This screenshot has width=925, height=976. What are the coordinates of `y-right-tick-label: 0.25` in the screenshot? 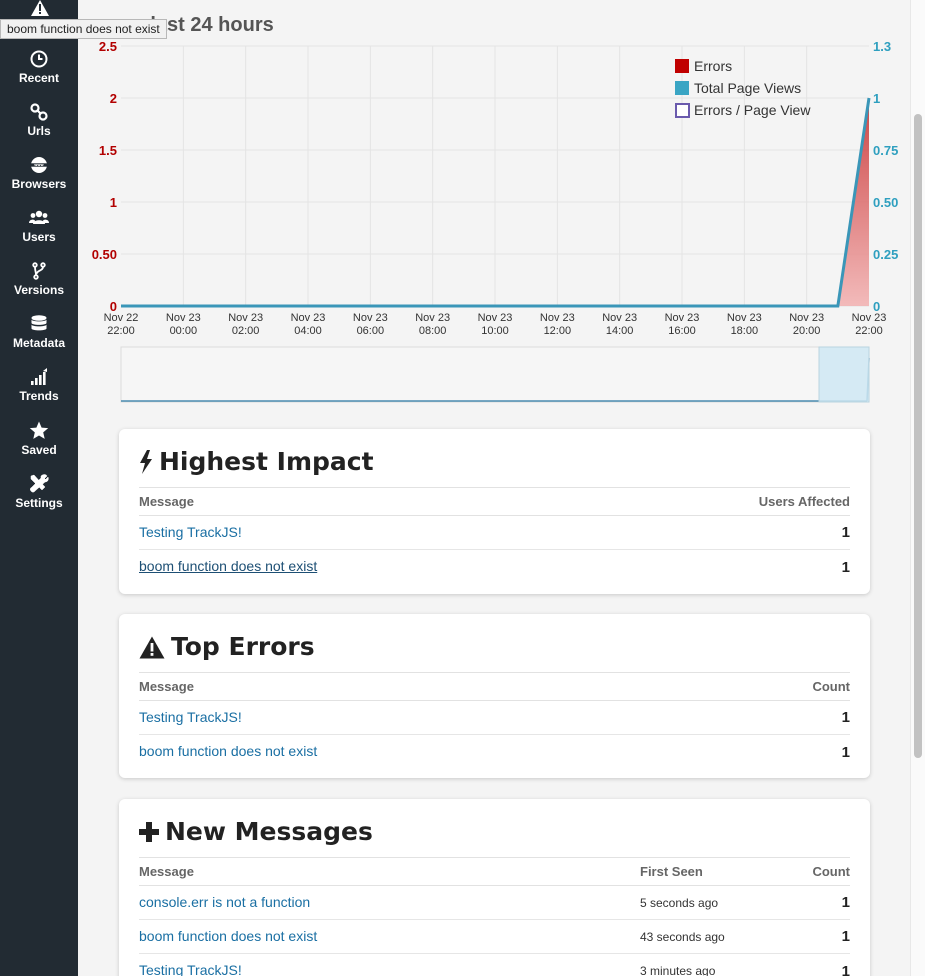 It's located at (885, 254).